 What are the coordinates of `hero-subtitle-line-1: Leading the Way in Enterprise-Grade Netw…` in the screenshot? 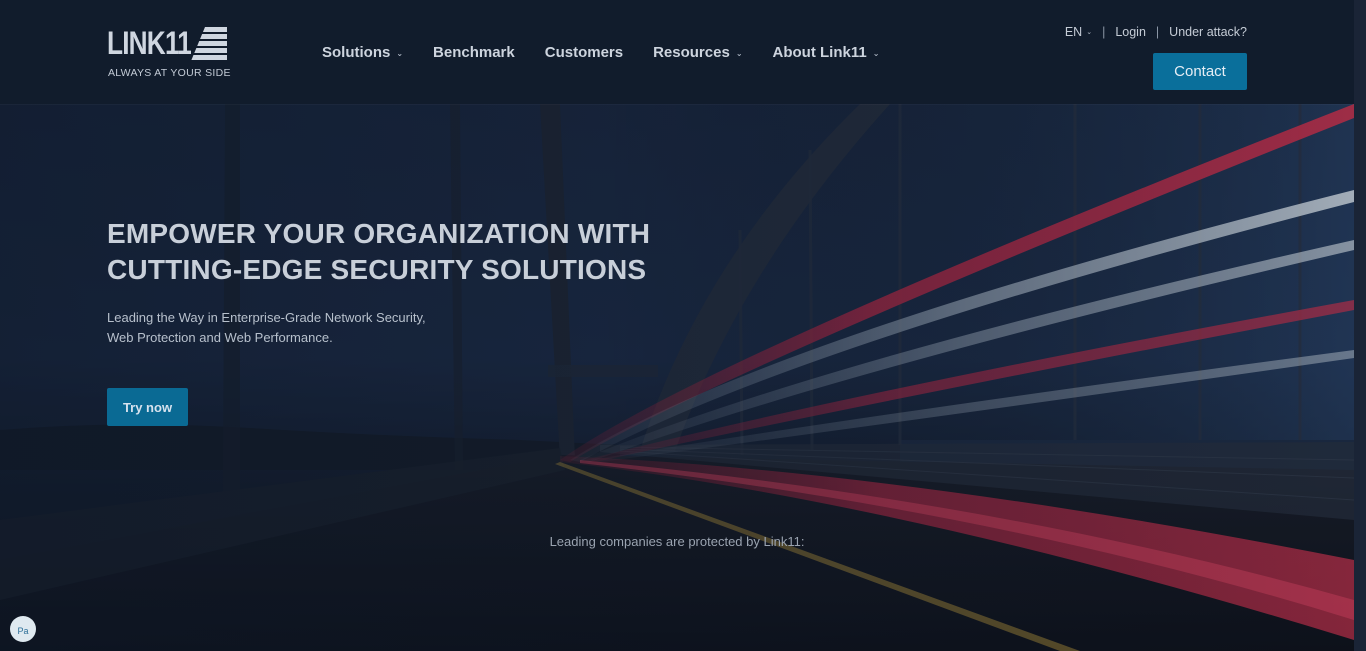 It's located at (266, 317).